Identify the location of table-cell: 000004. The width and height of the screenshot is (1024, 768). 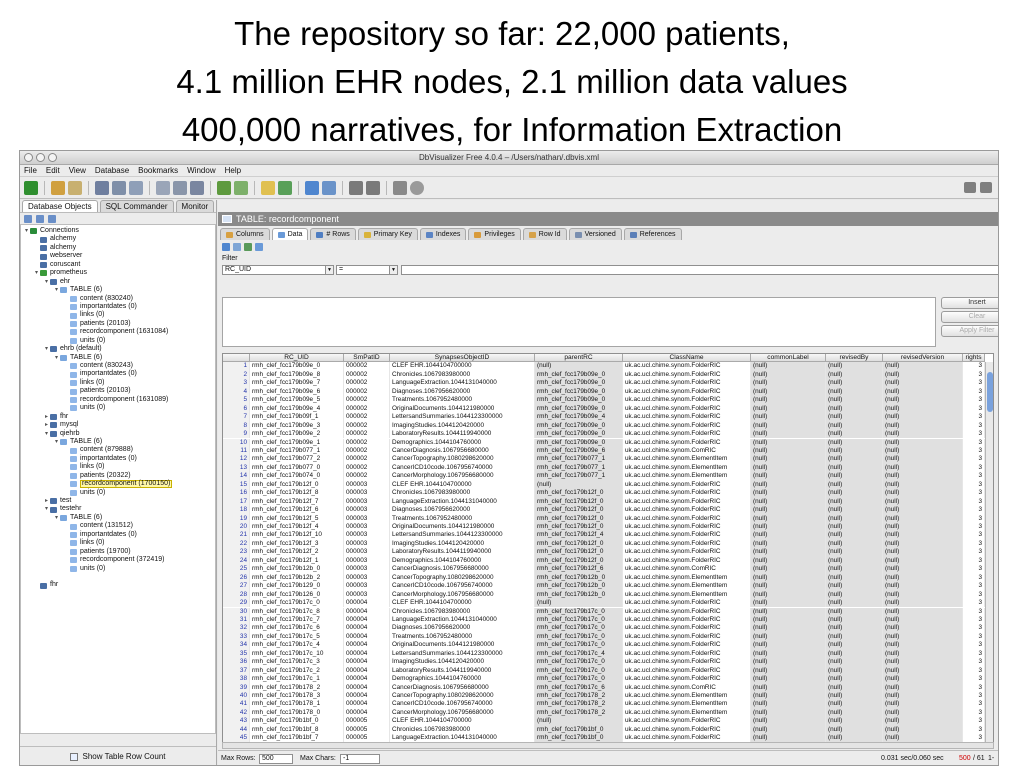
(367, 704).